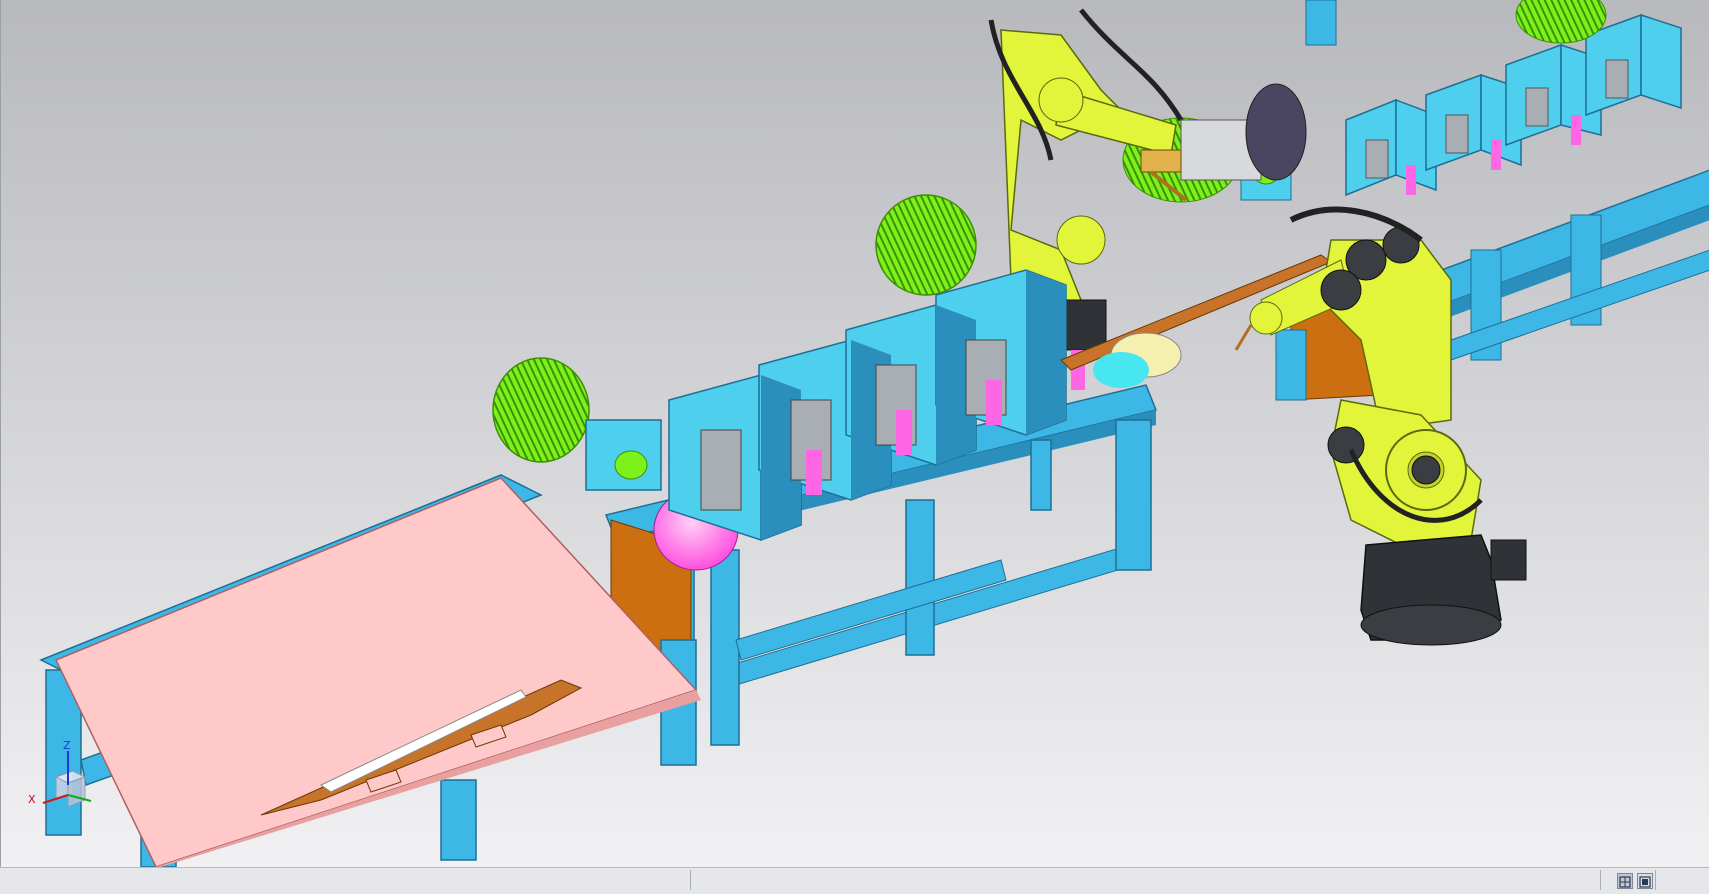 Image resolution: width=1709 pixels, height=894 pixels. Describe the element at coordinates (32, 799) in the screenshot. I see `x-axis-label: X` at that location.